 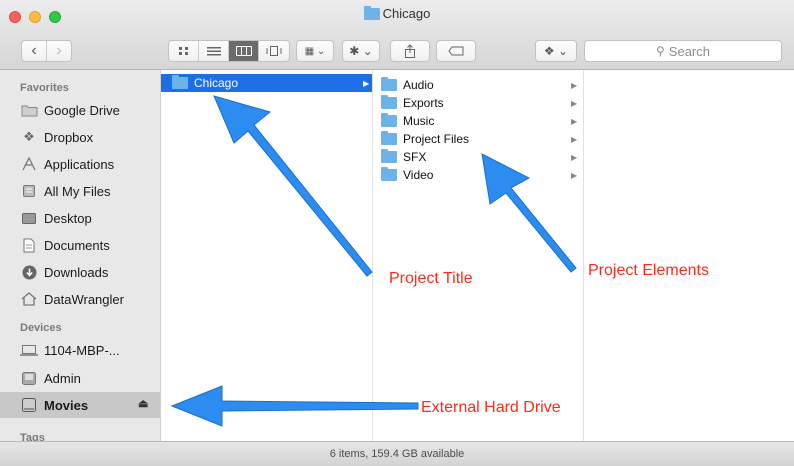 What do you see at coordinates (478, 103) in the screenshot?
I see `list-item-exports: Exports ▶` at bounding box center [478, 103].